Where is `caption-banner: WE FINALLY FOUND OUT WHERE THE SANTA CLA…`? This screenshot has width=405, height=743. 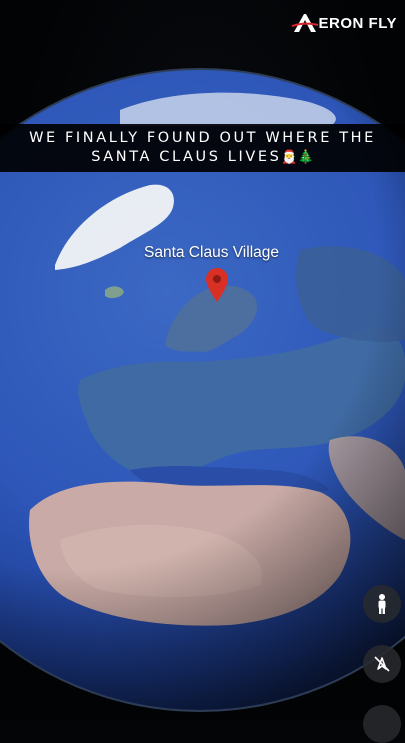 caption-banner: WE FINALLY FOUND OUT WHERE THE SANTA CLA… is located at coordinates (202, 148).